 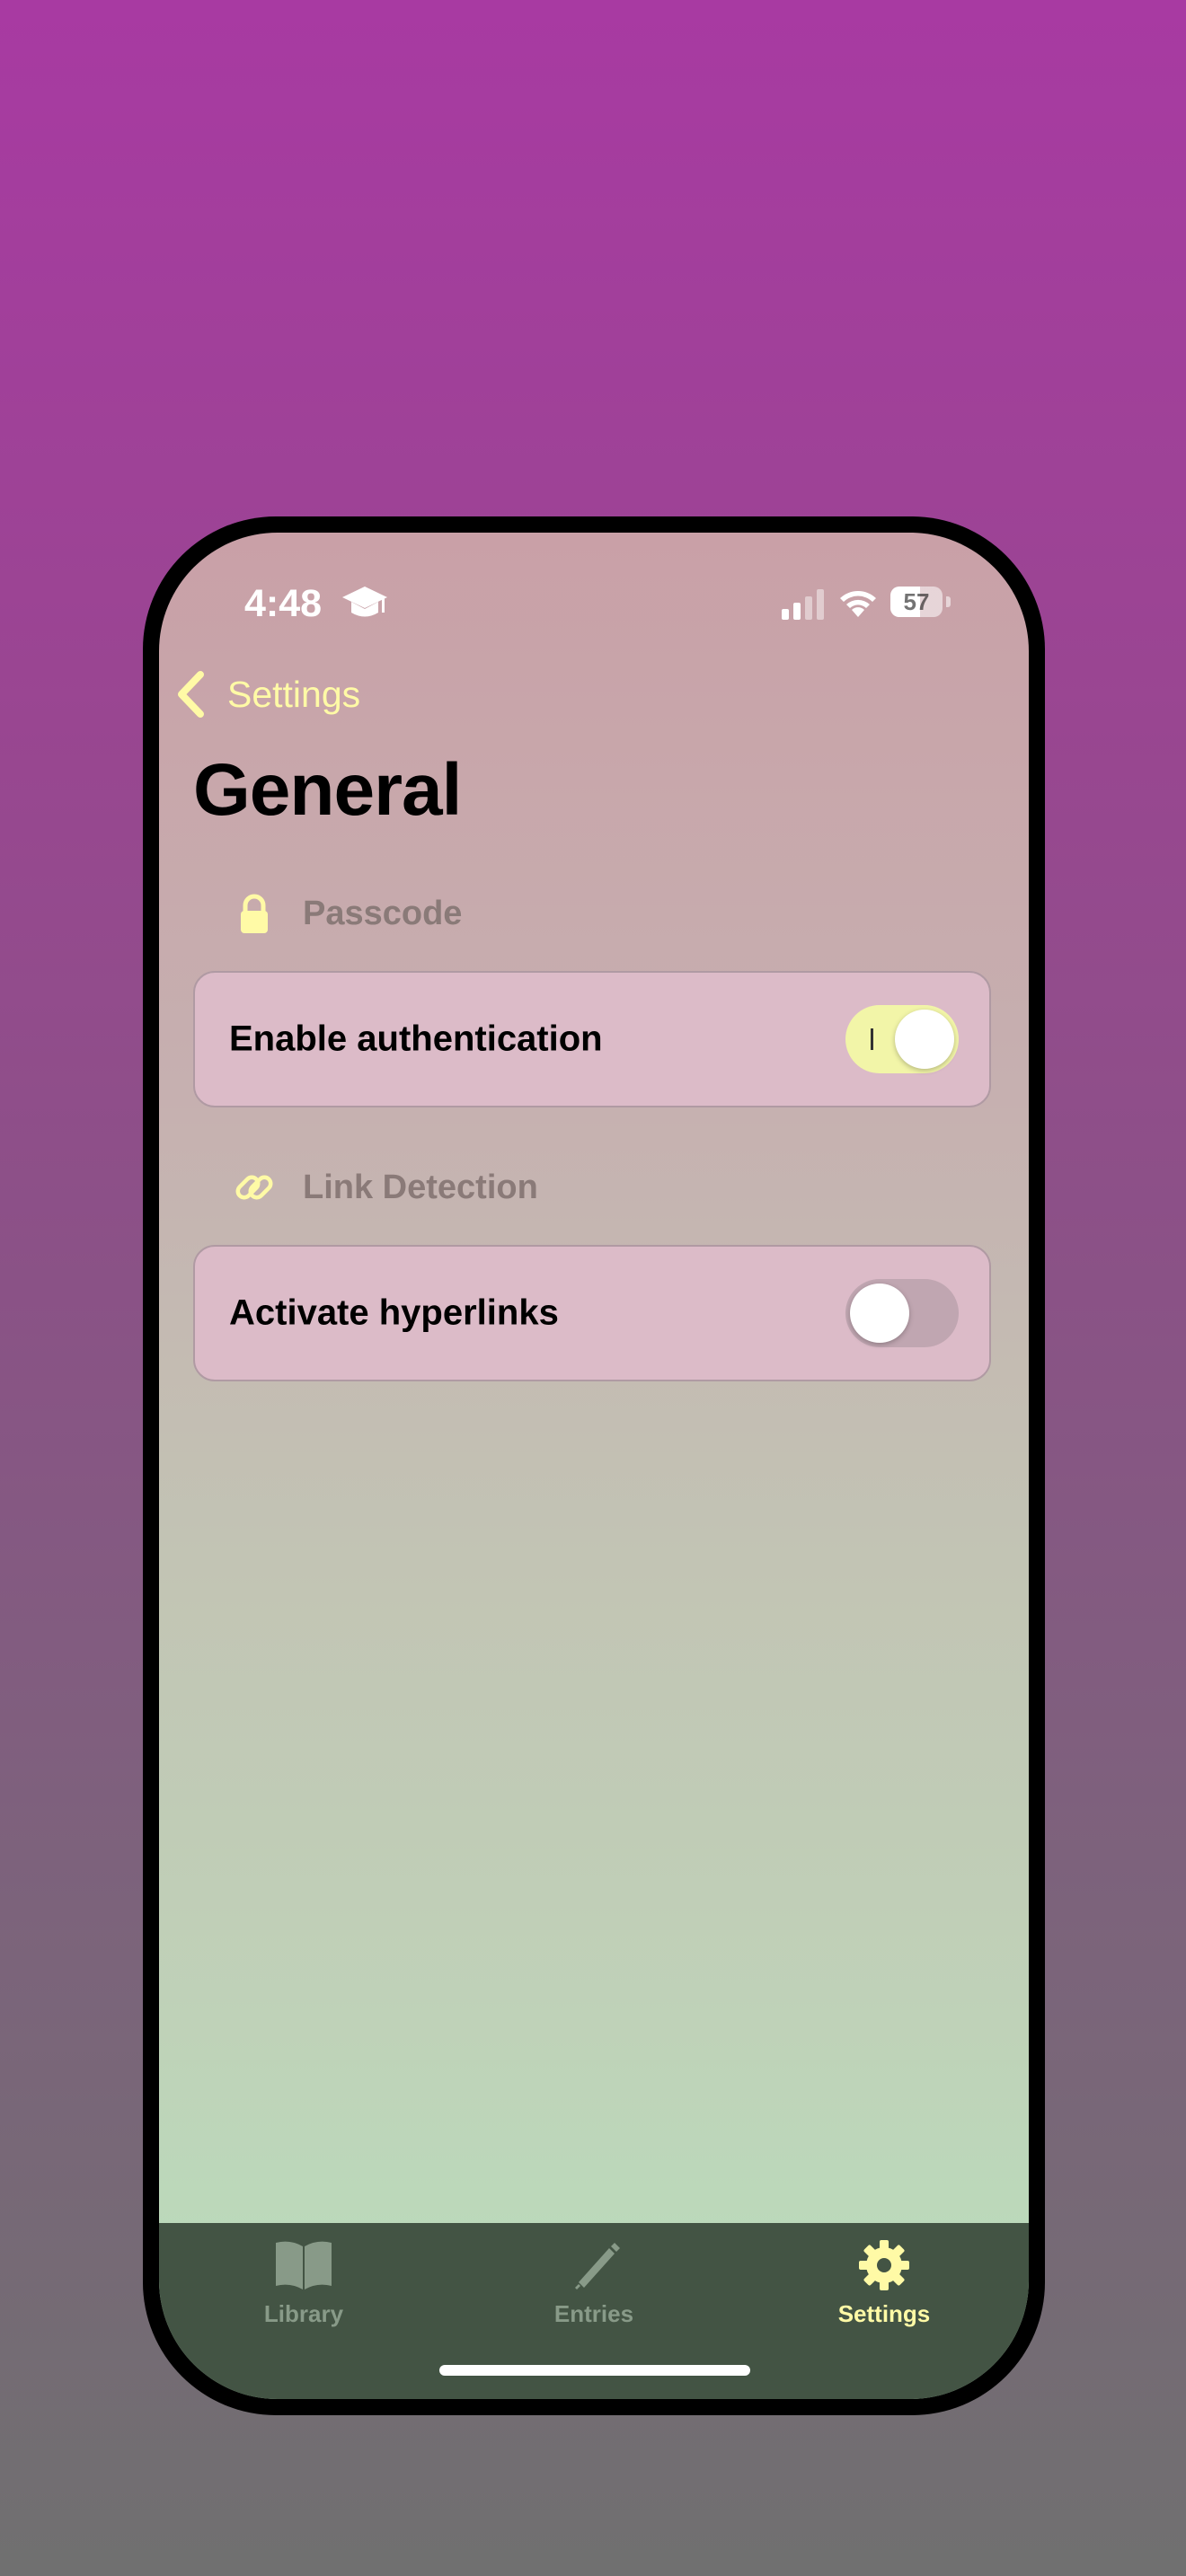 I want to click on back-label: Settings, so click(x=294, y=694).